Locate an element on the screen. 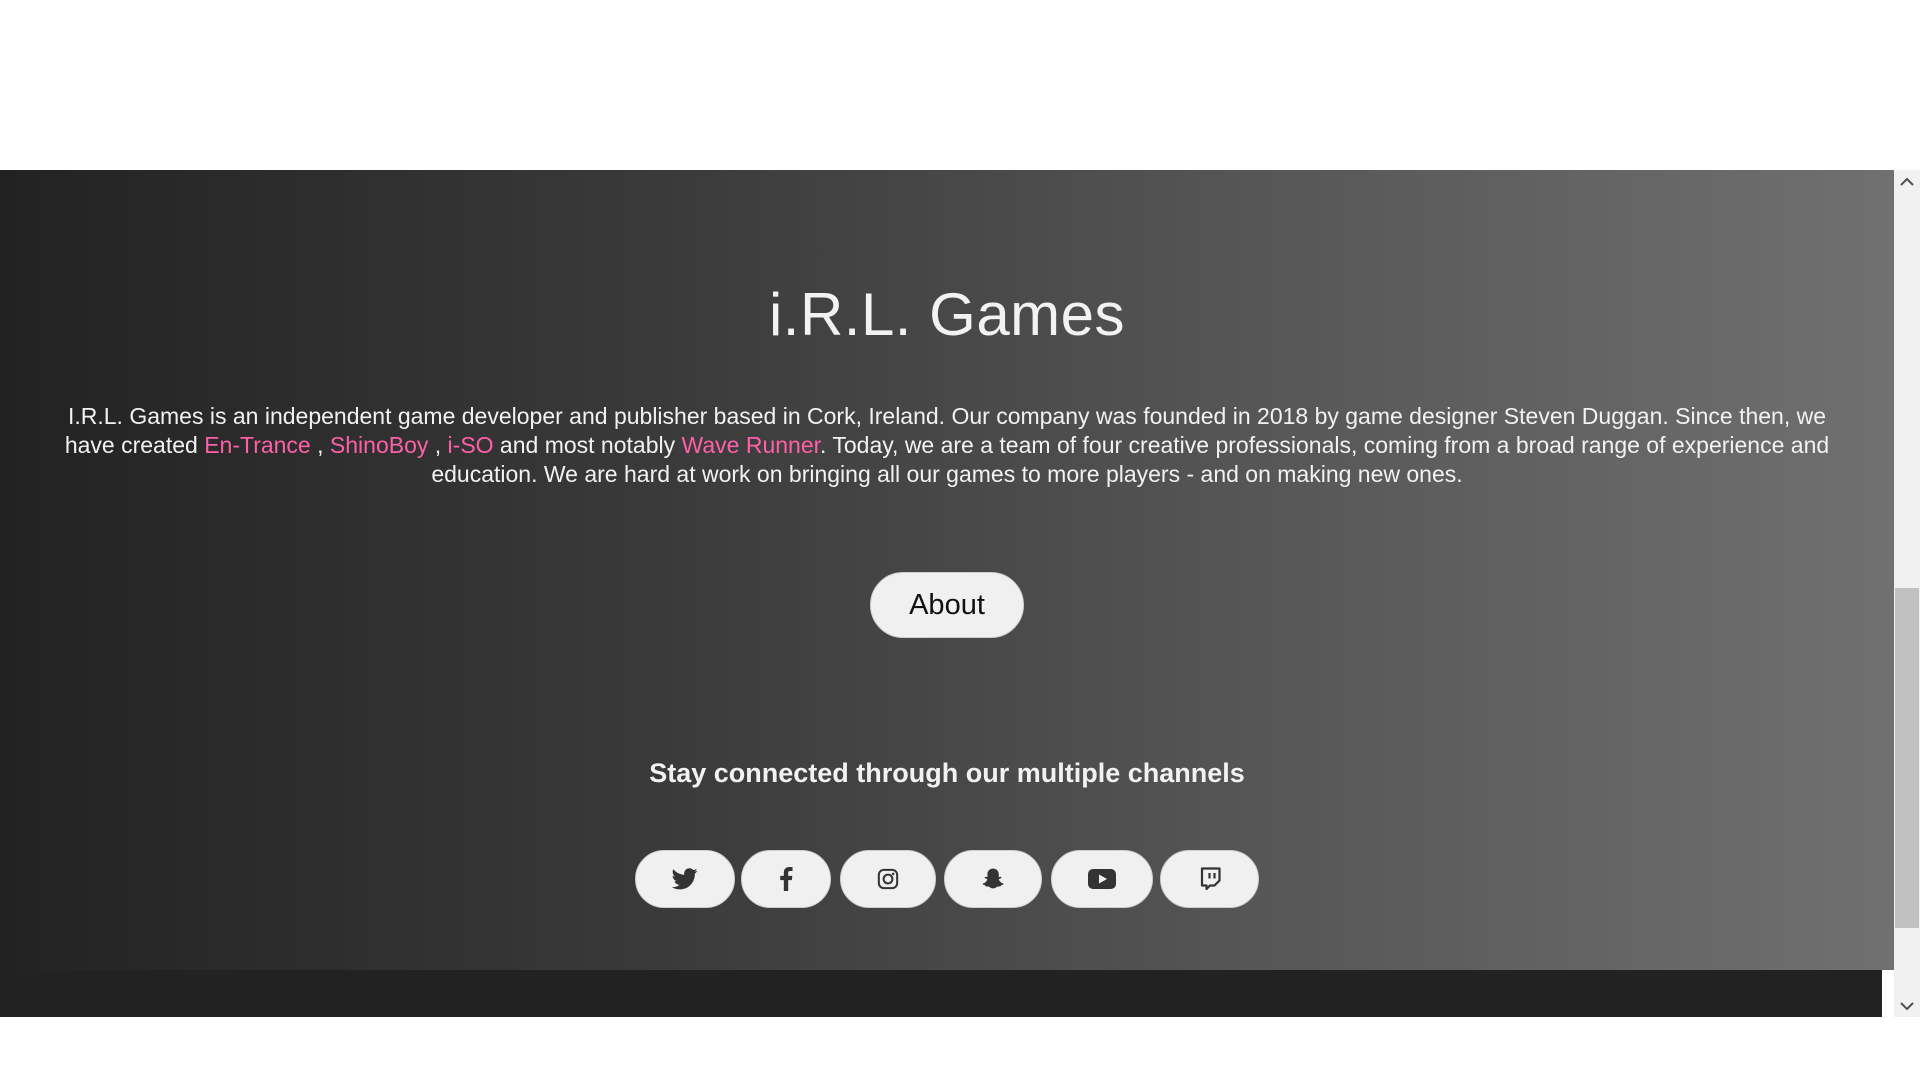  scrollbar-thumb is located at coordinates (1907, 758).